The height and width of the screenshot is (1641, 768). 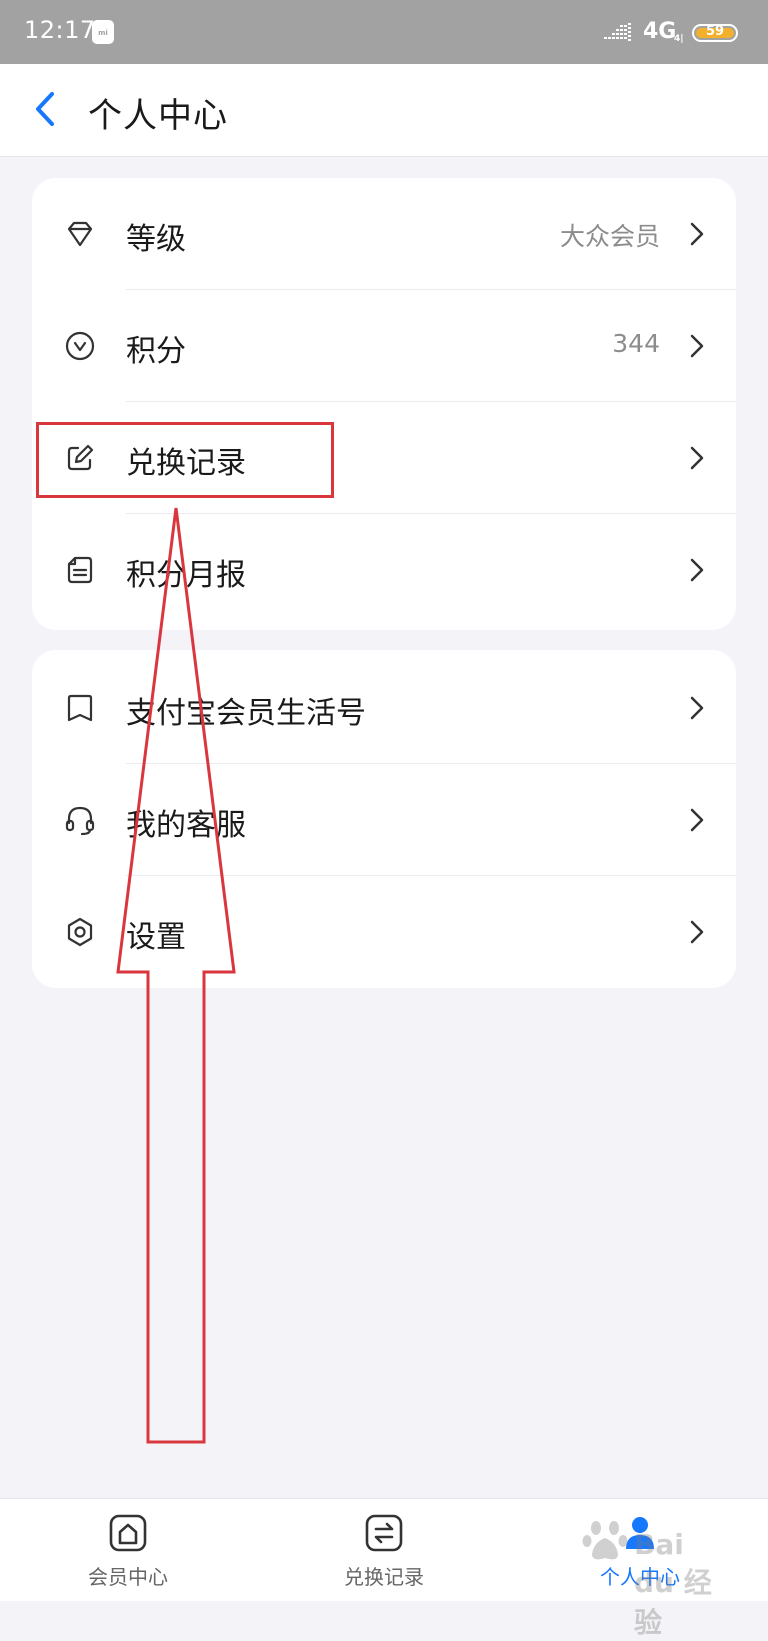 I want to click on row-label: 兑换记录, so click(x=186, y=463).